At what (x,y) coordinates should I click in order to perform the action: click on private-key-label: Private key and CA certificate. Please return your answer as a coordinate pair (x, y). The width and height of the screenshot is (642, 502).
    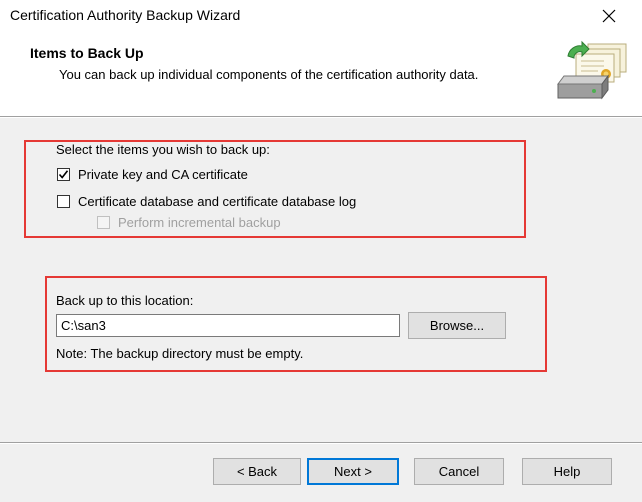
    Looking at the image, I should click on (163, 174).